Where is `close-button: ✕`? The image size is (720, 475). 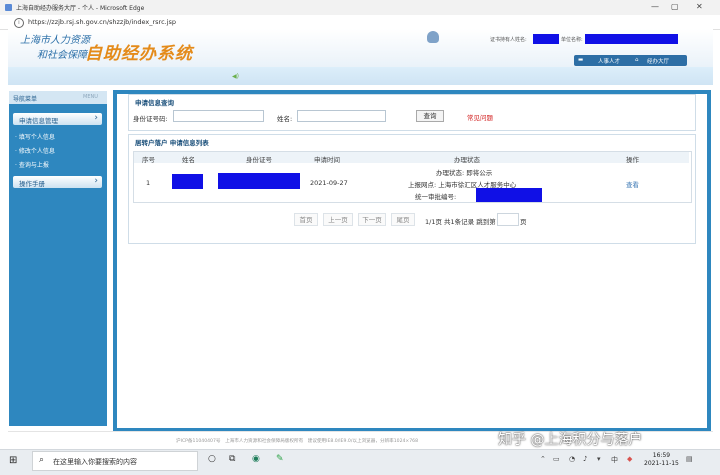
close-button: ✕ is located at coordinates (699, 6).